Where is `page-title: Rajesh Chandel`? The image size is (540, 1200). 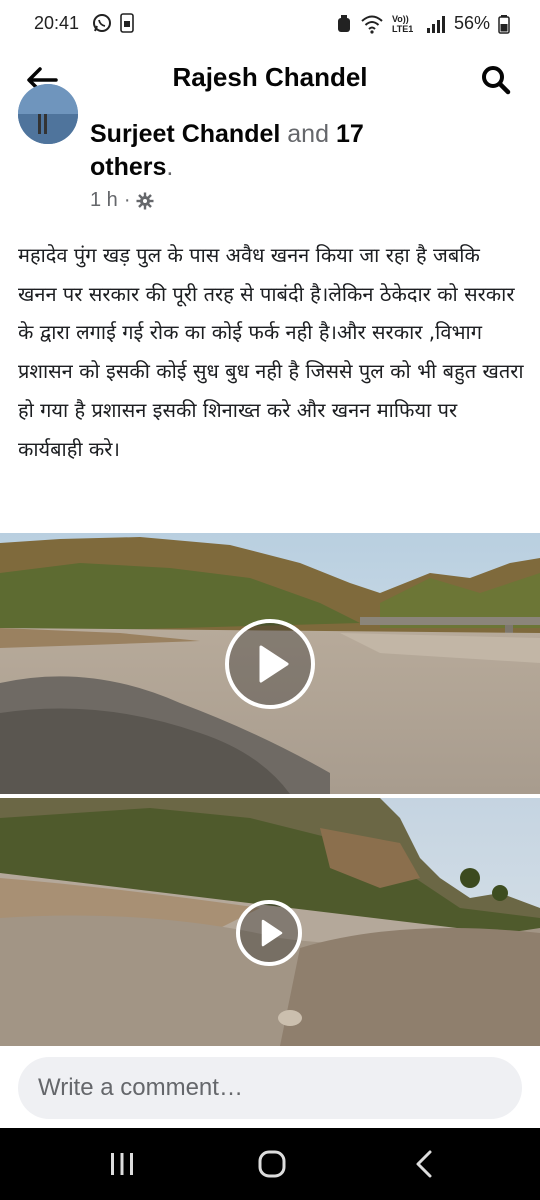
page-title: Rajesh Chandel is located at coordinates (270, 77).